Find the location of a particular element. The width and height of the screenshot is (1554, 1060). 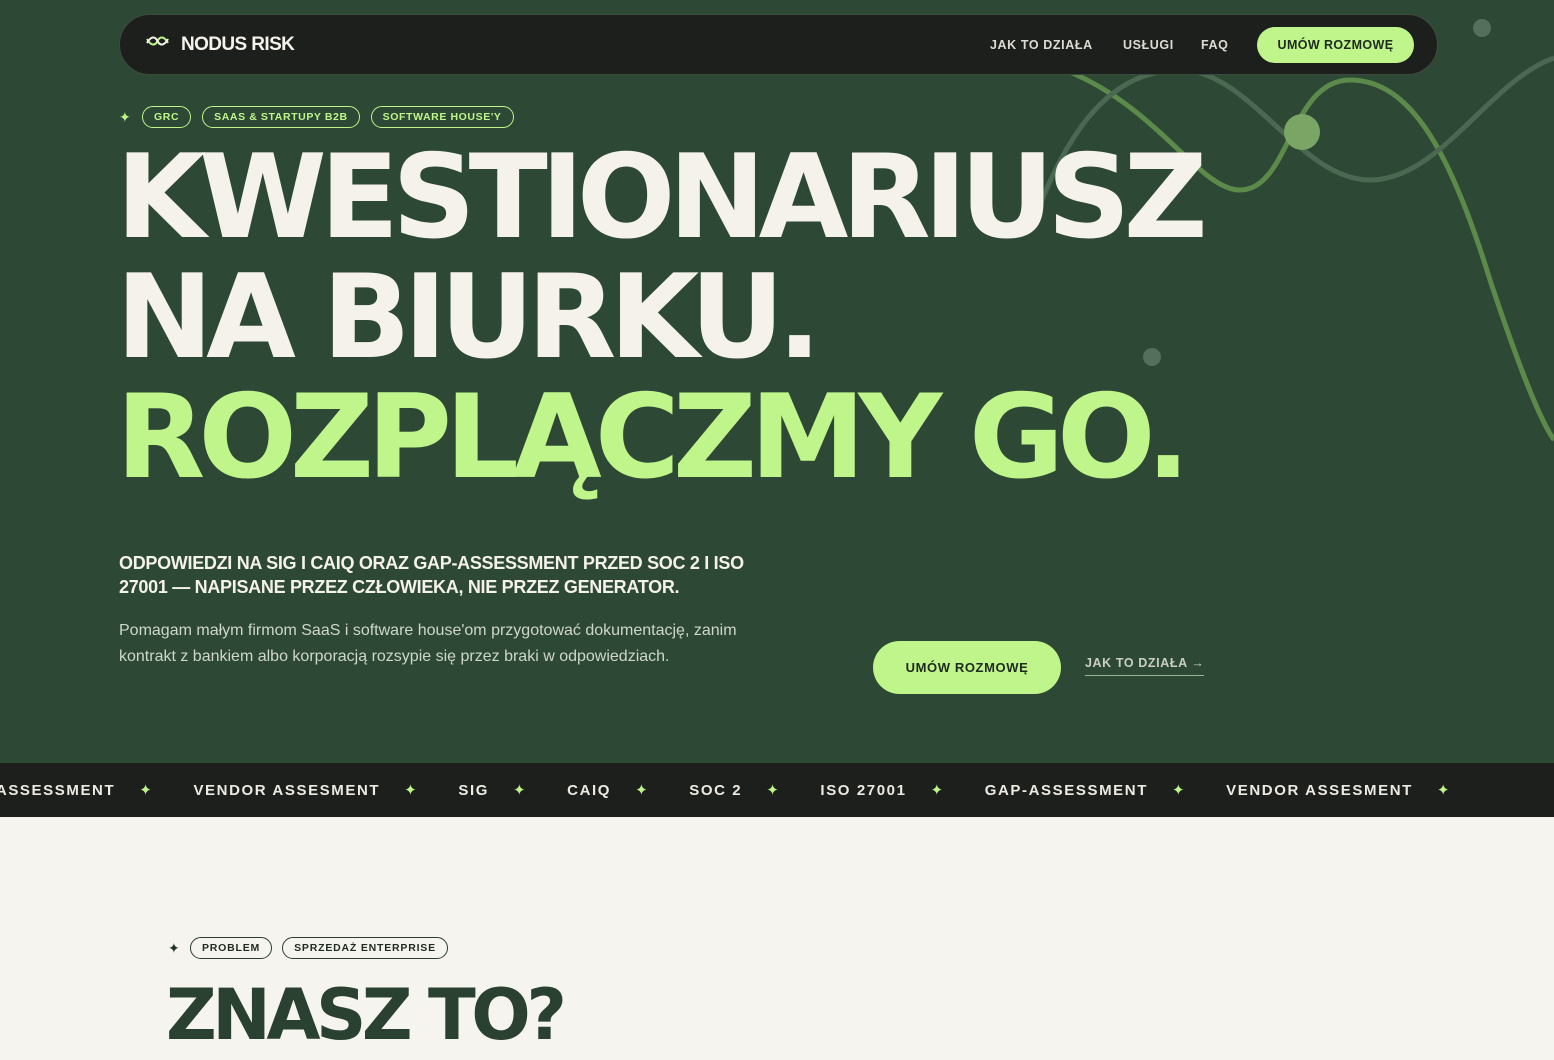

marquee-item: SOC 2 ✦ is located at coordinates (735, 790).